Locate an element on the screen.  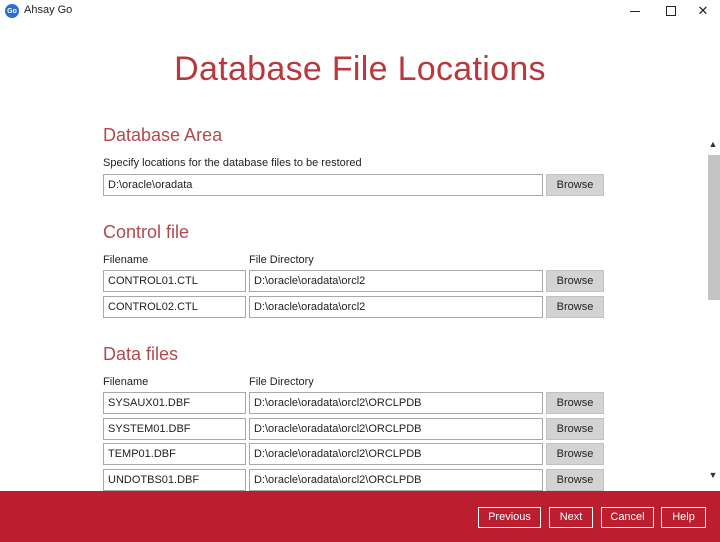
control-file-heading: Control file is located at coordinates (146, 232).